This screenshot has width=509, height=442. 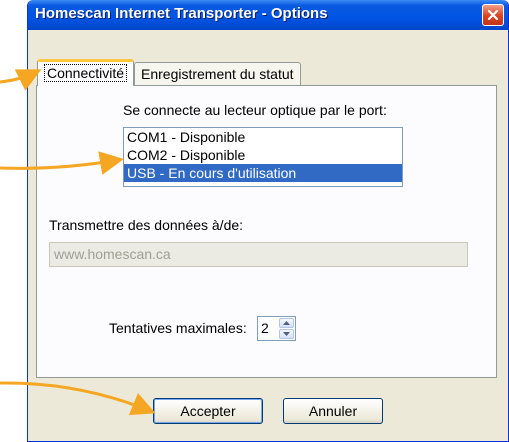 I want to click on title-bar: Homescan Internet Transporter - Options, so click(x=268, y=15).